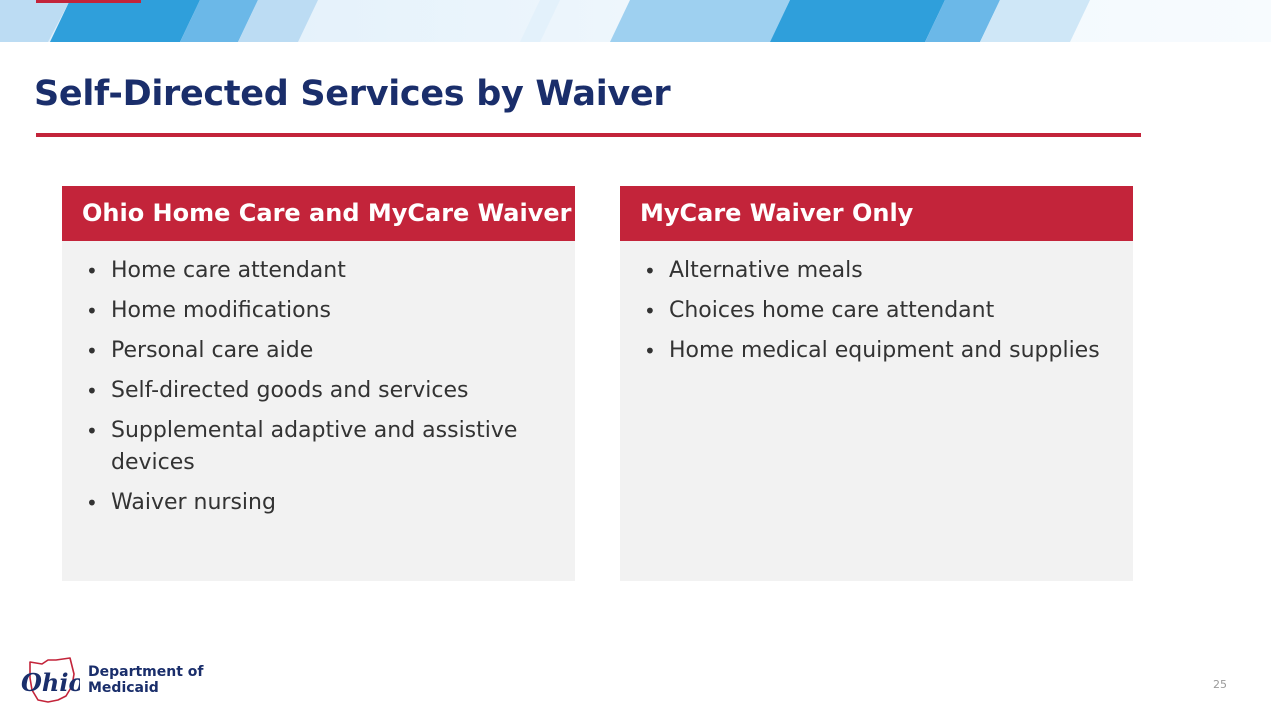  I want to click on list-item: • Home medical equipment and supplies, so click(877, 351).